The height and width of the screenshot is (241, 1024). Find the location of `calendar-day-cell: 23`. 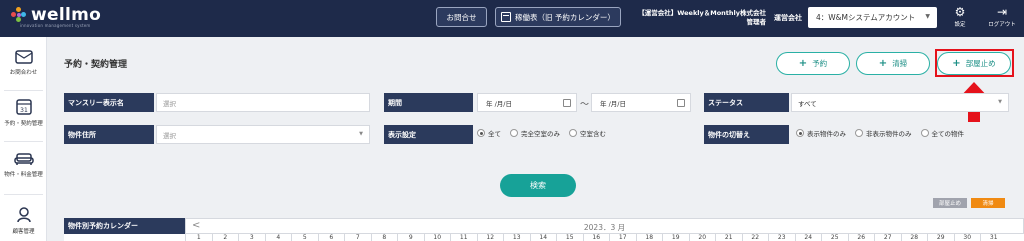

calendar-day-cell: 23 is located at coordinates (781, 237).